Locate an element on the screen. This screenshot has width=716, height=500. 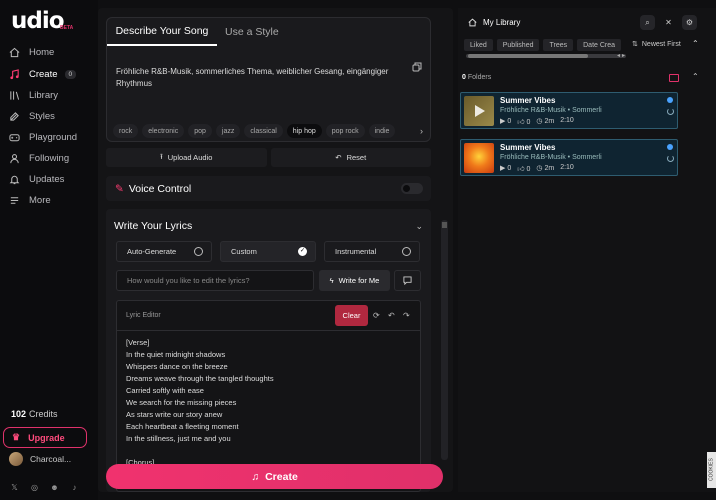
library-icon is located at coordinates (15, 95).